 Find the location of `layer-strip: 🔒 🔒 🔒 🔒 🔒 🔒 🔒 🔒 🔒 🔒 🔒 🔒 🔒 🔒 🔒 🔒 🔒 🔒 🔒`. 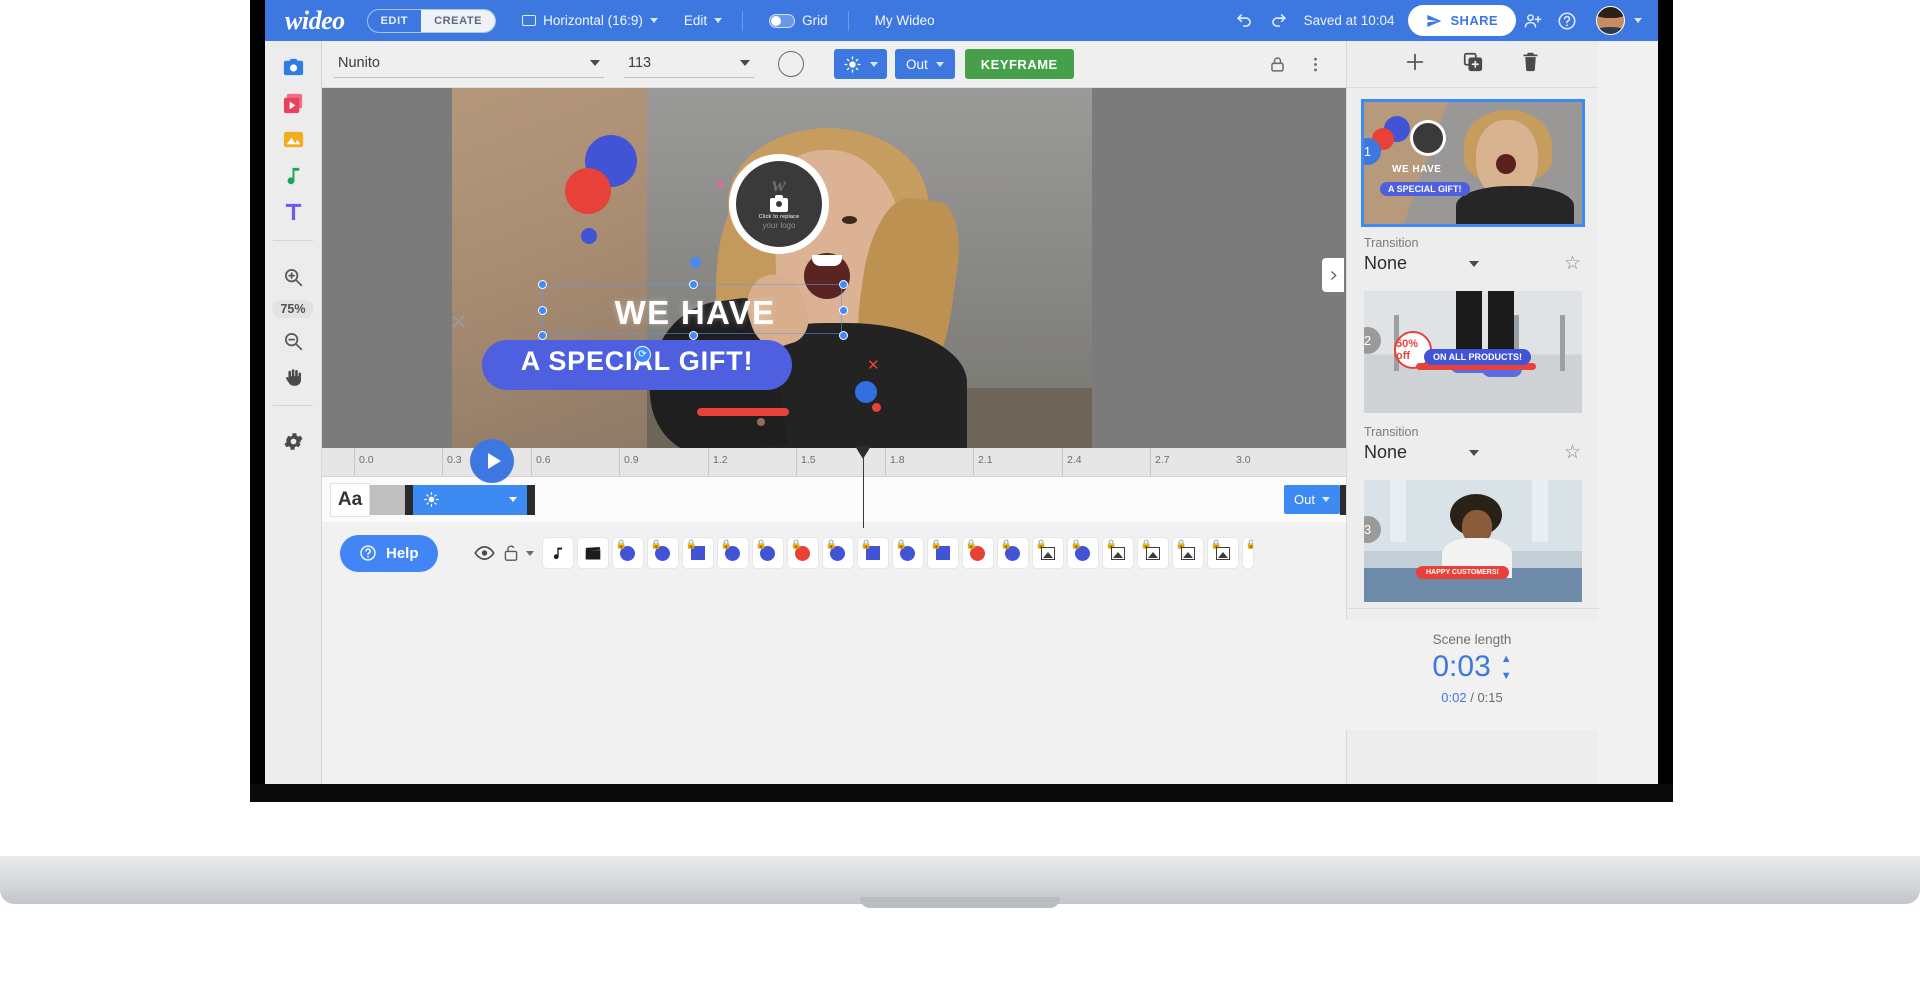

layer-strip: 🔒 🔒 🔒 🔒 🔒 🔒 🔒 🔒 🔒 🔒 🔒 🔒 🔒 🔒 🔒 🔒 🔒 🔒 🔒 is located at coordinates (863, 553).